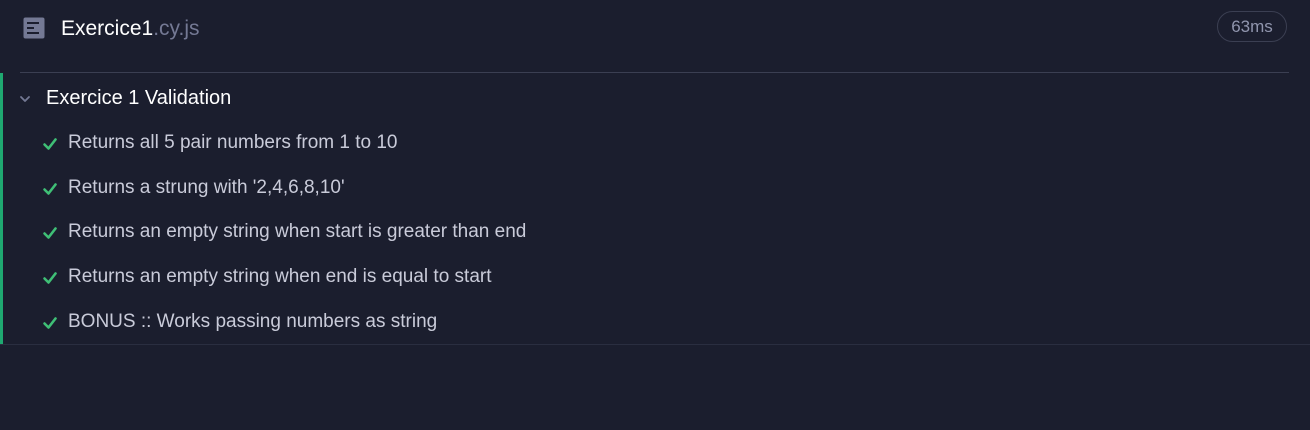  What do you see at coordinates (107, 28) in the screenshot?
I see `spec-file-name: Exercice1` at bounding box center [107, 28].